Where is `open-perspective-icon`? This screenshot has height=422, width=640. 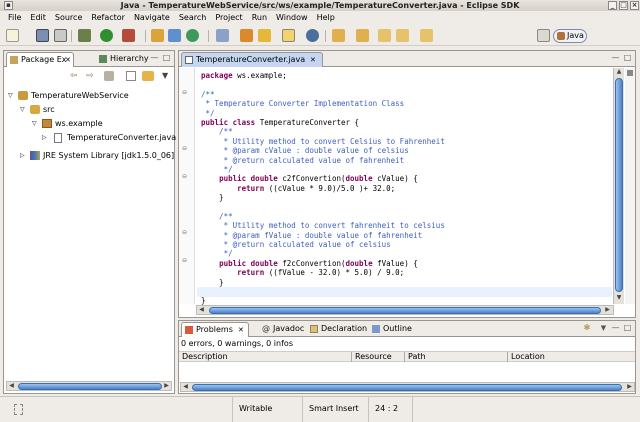
open-perspective-icon is located at coordinates (543, 35).